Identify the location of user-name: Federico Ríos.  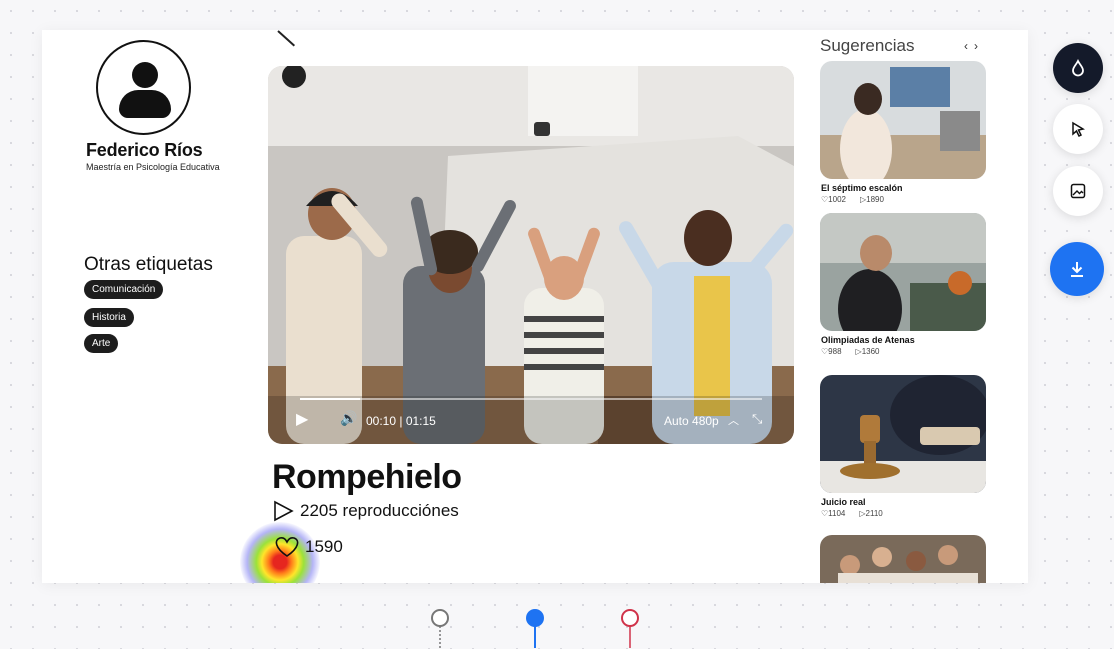
(144, 150).